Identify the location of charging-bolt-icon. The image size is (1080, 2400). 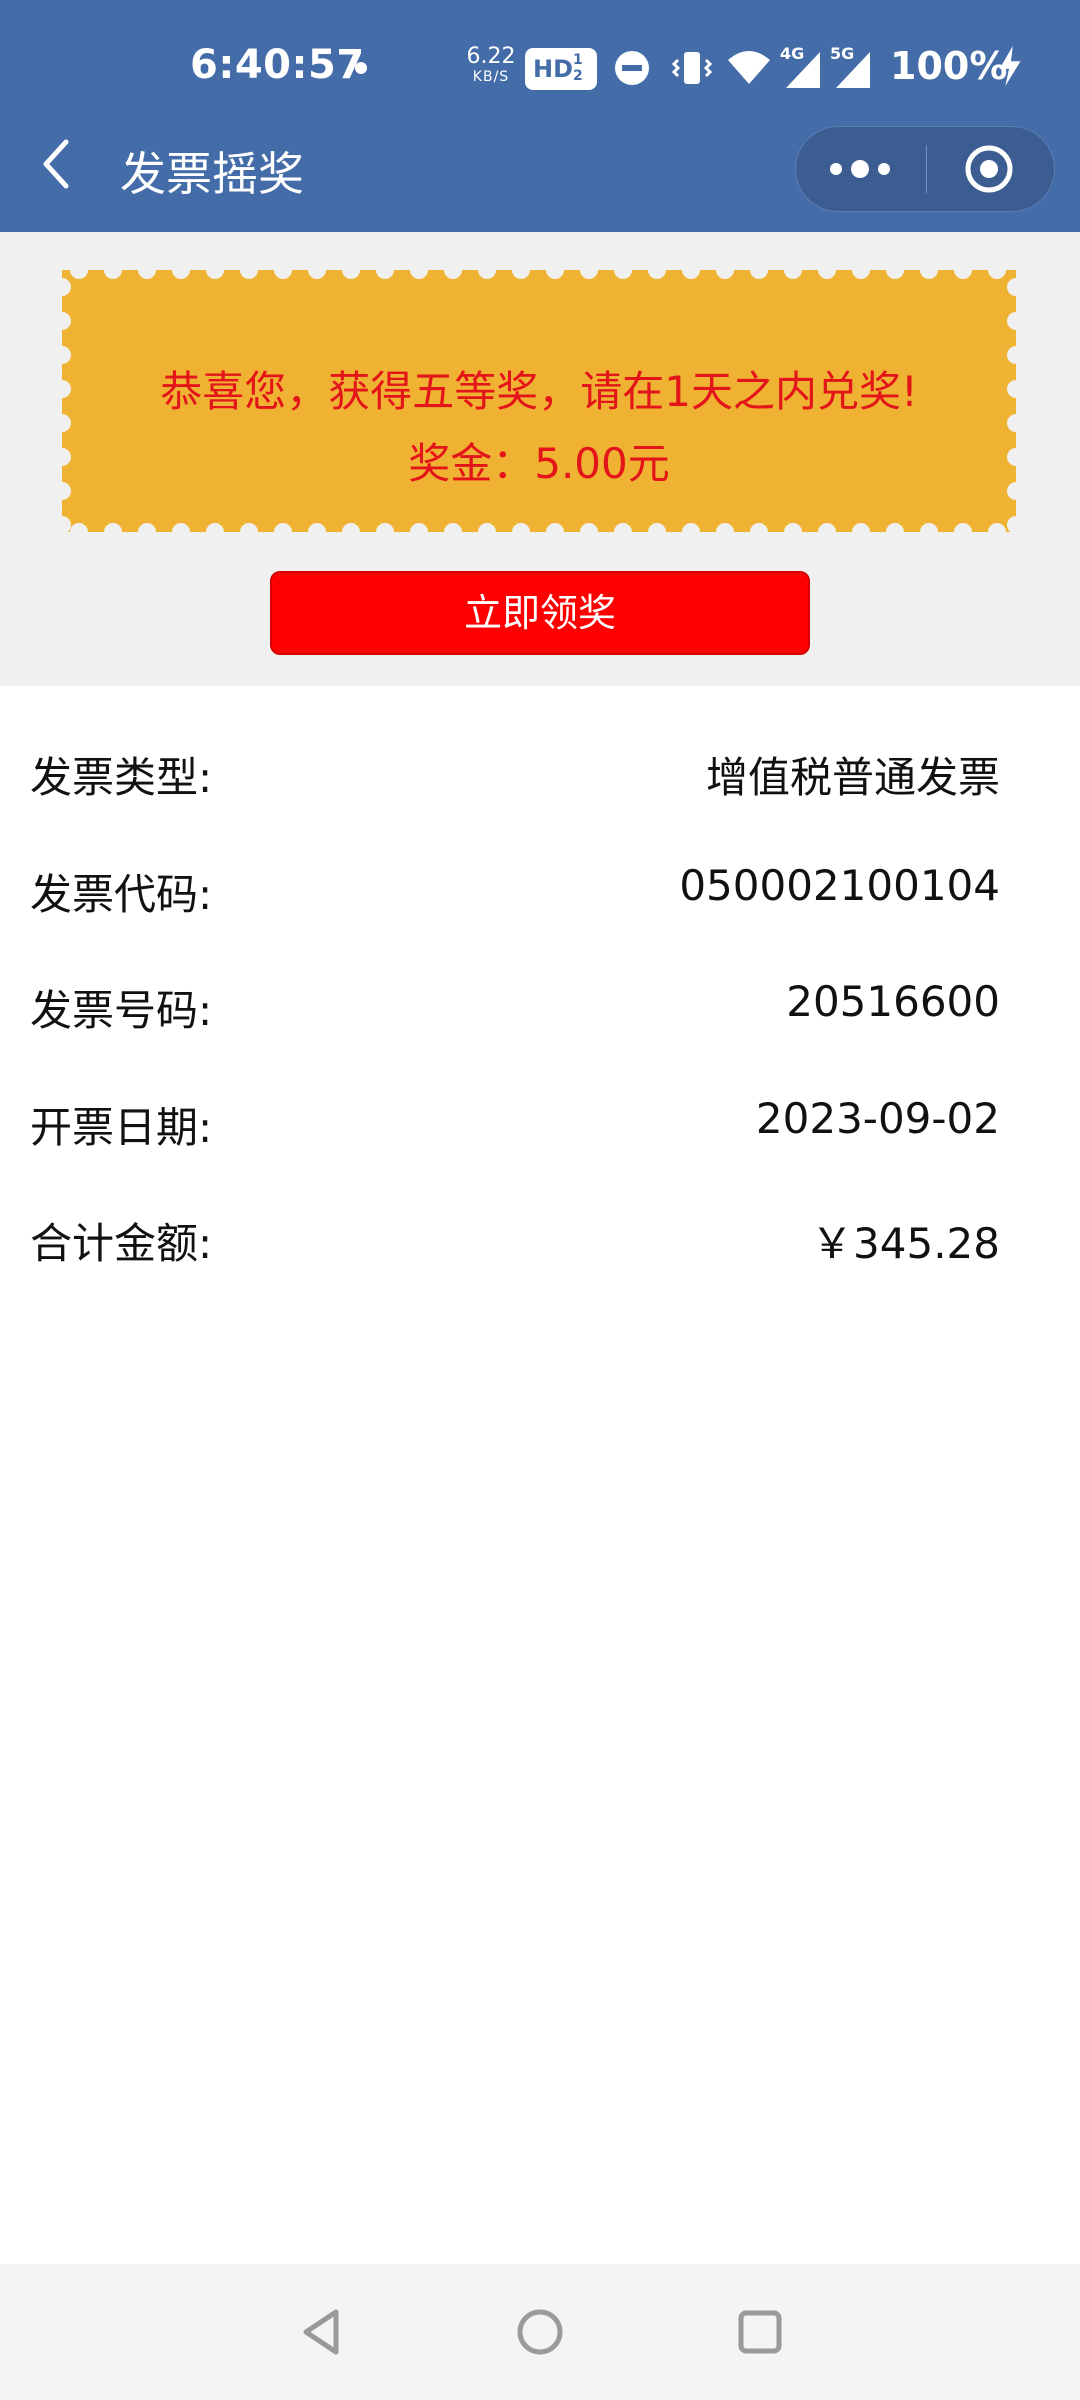
(1010, 66).